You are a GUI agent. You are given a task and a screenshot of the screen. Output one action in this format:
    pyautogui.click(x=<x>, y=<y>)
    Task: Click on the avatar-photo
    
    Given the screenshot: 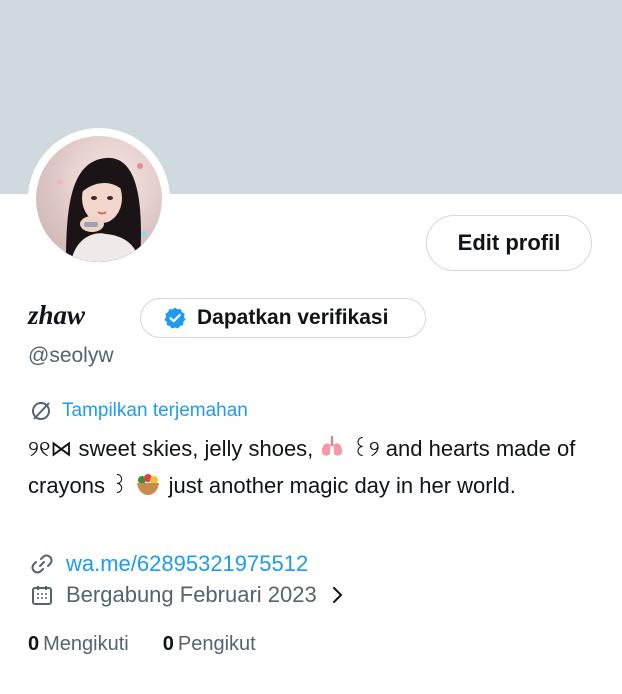 What is the action you would take?
    pyautogui.click(x=102, y=209)
    